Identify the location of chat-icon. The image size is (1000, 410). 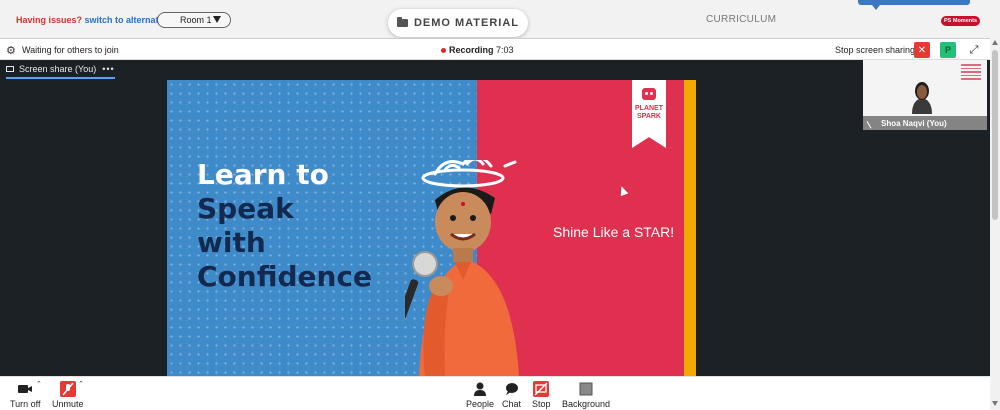
(511, 389).